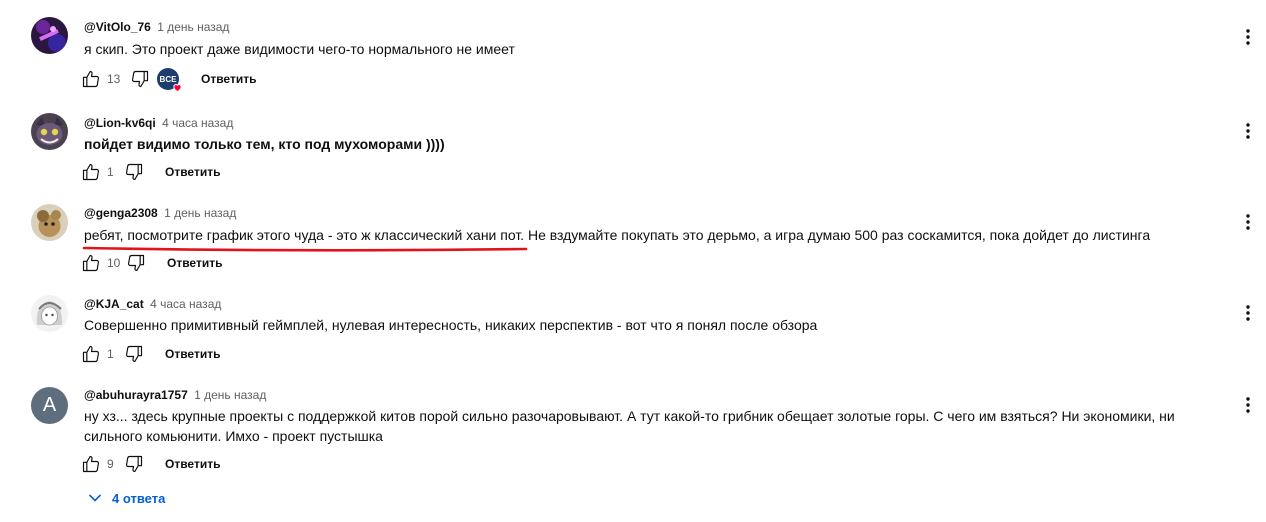  I want to click on comment-header: @Lion-kv6qi 4 часа назад, so click(158, 123).